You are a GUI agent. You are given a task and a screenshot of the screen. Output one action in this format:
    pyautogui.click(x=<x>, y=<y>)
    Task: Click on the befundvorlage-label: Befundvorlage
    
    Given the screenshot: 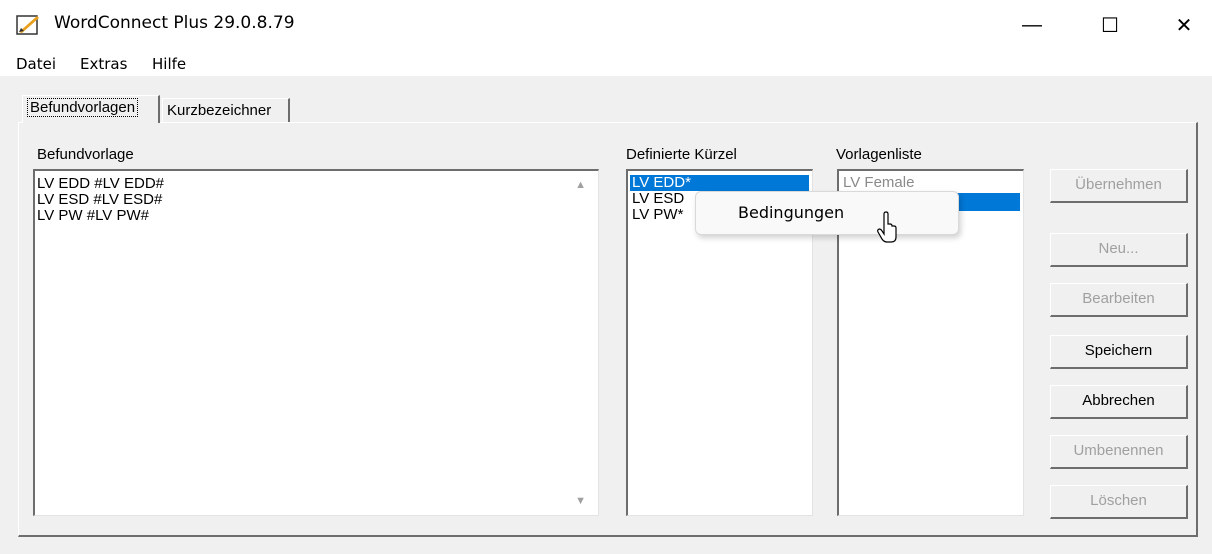 What is the action you would take?
    pyautogui.click(x=85, y=154)
    